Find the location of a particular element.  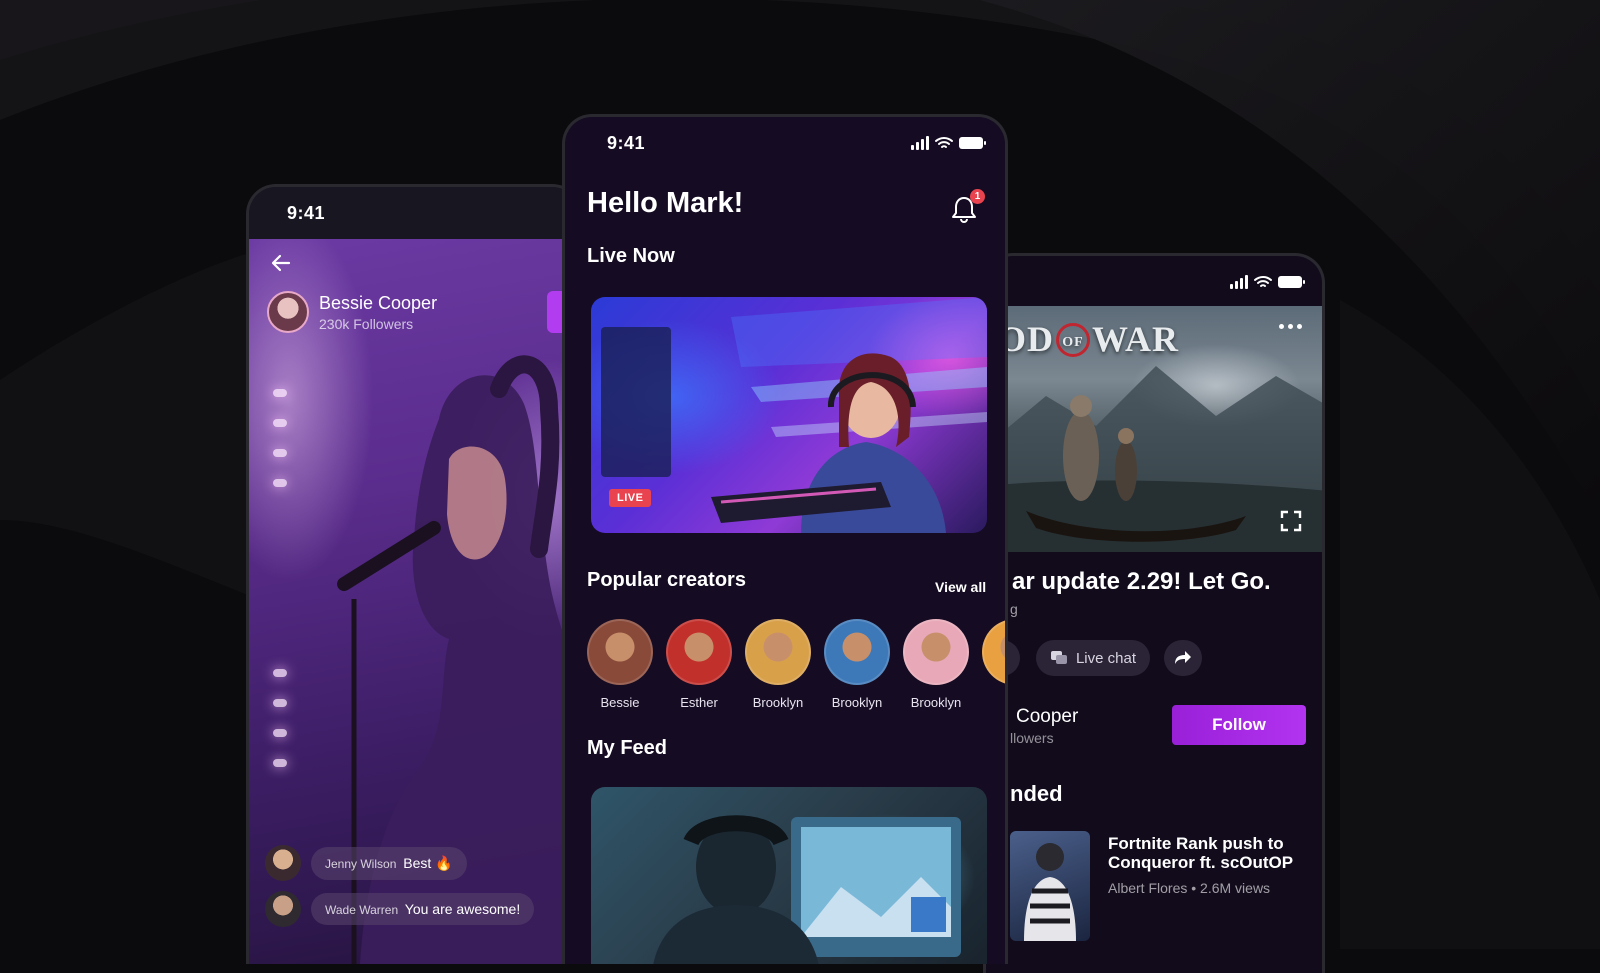

chat-text: Best 🔥 is located at coordinates (428, 862).